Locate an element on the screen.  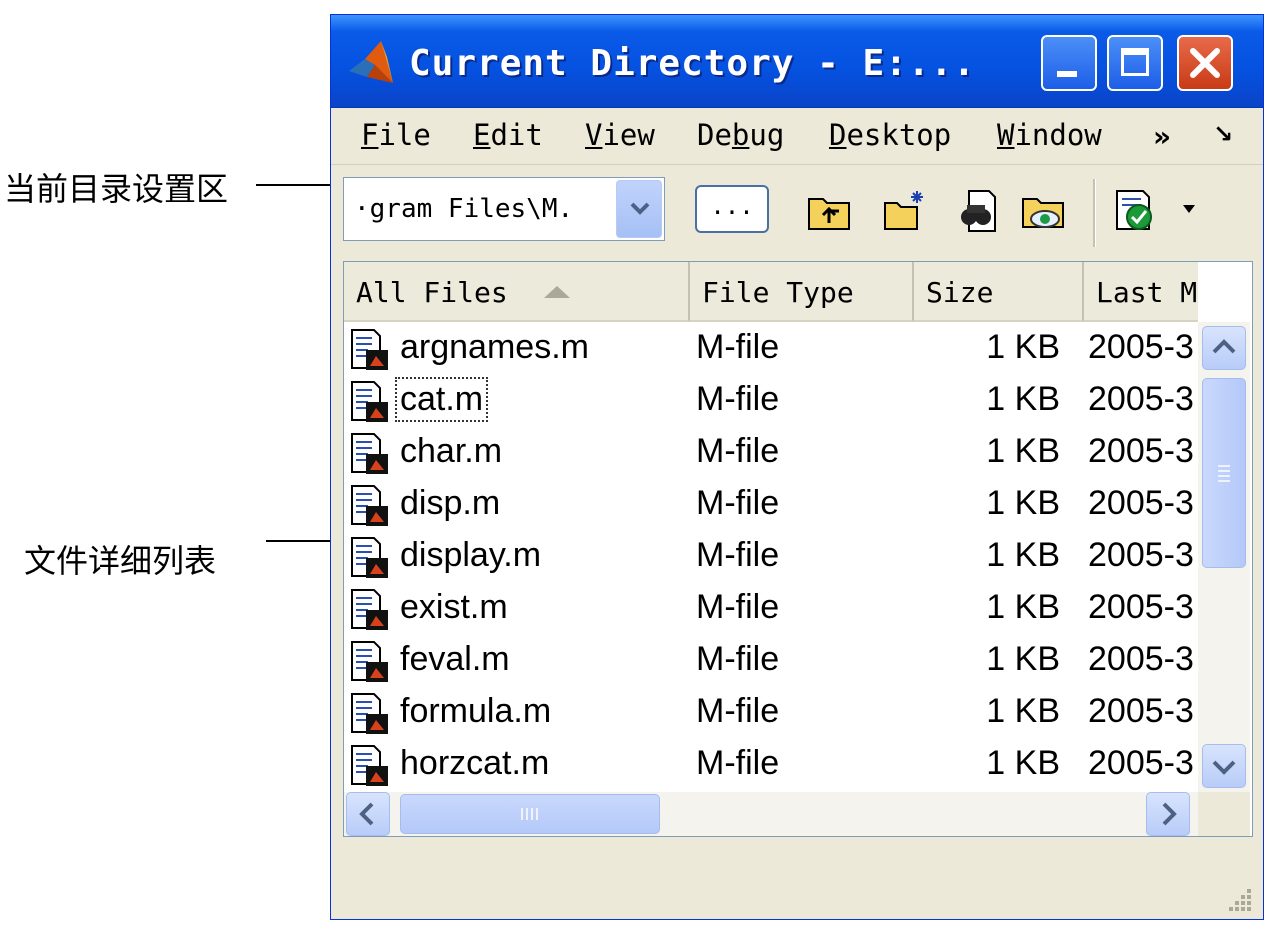
current-directory-combo: ·gram Files\M. is located at coordinates (504, 209).